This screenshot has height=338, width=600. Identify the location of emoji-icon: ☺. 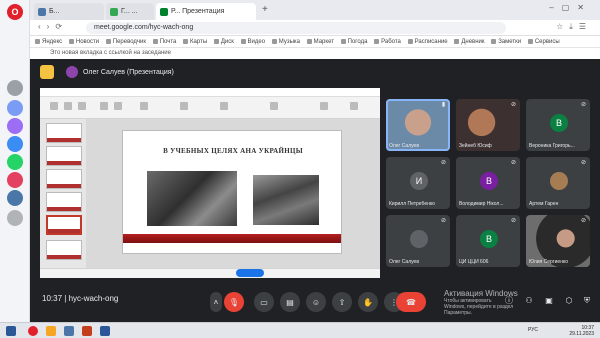
(316, 302).